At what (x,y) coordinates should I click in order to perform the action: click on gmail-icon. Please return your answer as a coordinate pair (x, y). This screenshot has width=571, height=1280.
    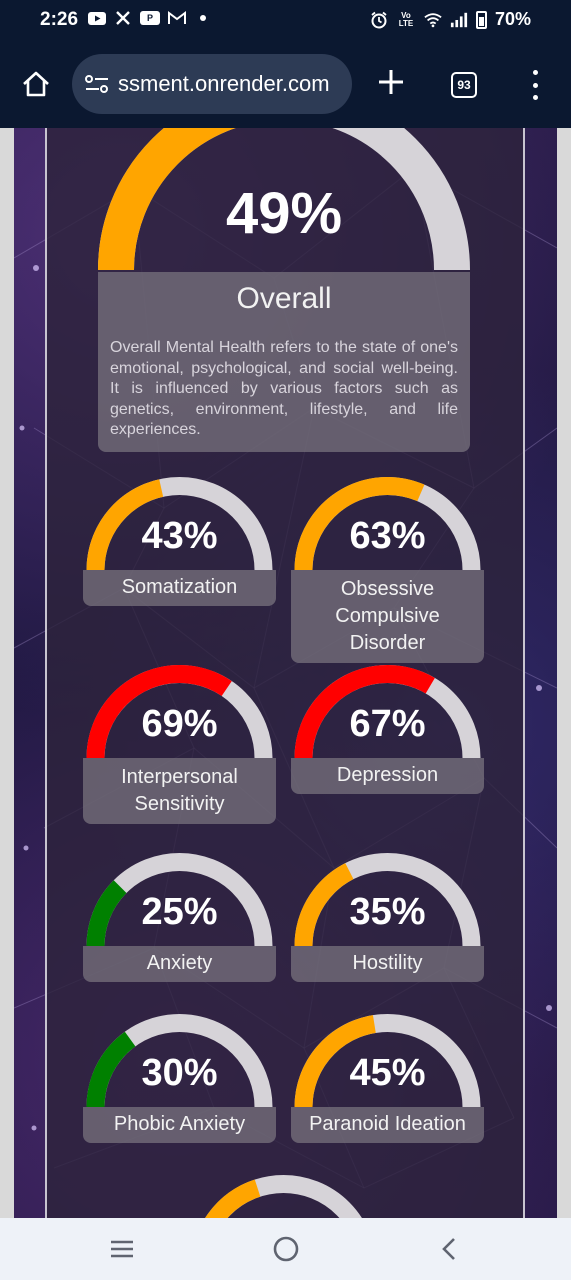
    Looking at the image, I should click on (177, 18).